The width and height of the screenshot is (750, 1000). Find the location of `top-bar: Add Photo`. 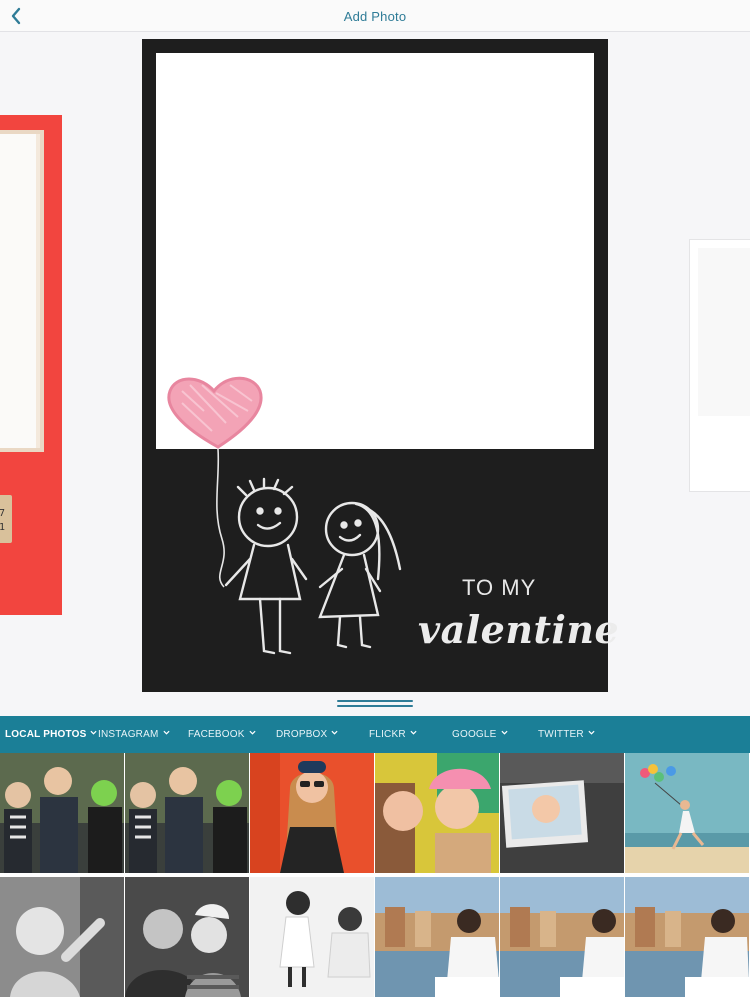

top-bar: Add Photo is located at coordinates (375, 16).